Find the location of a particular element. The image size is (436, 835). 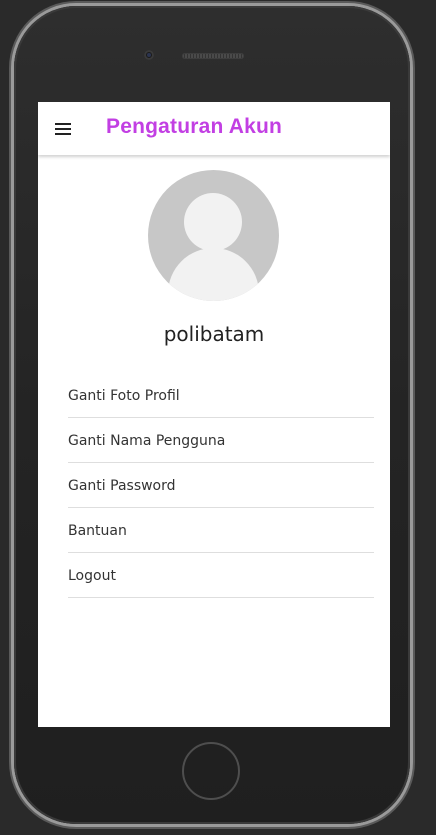

default-user-avatar-icon is located at coordinates (213, 235).